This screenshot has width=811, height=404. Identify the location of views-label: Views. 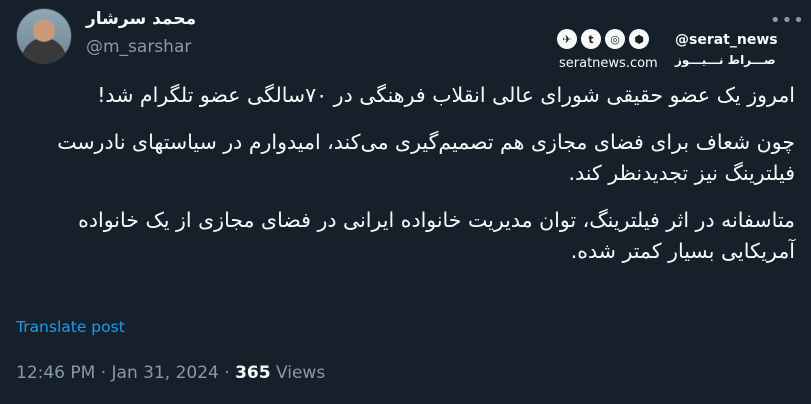
(298, 373).